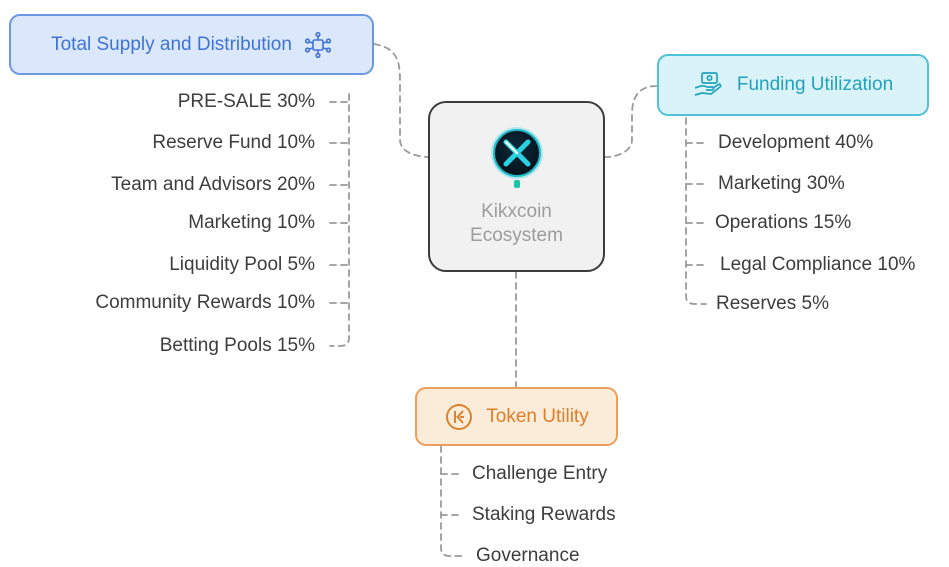 The image size is (949, 567). What do you see at coordinates (251, 222) in the screenshot?
I see `supply-item: Marketing 10%` at bounding box center [251, 222].